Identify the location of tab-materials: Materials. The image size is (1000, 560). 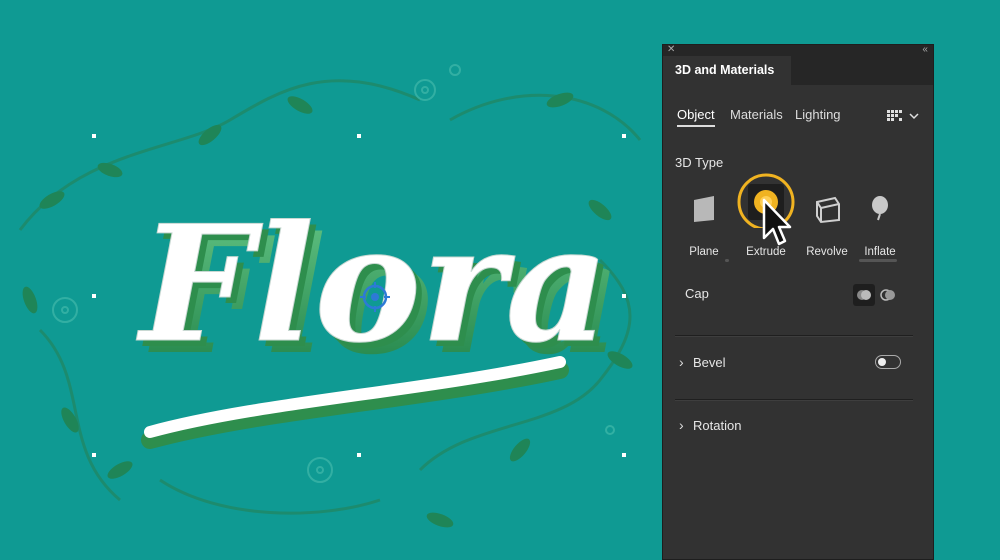
(756, 114).